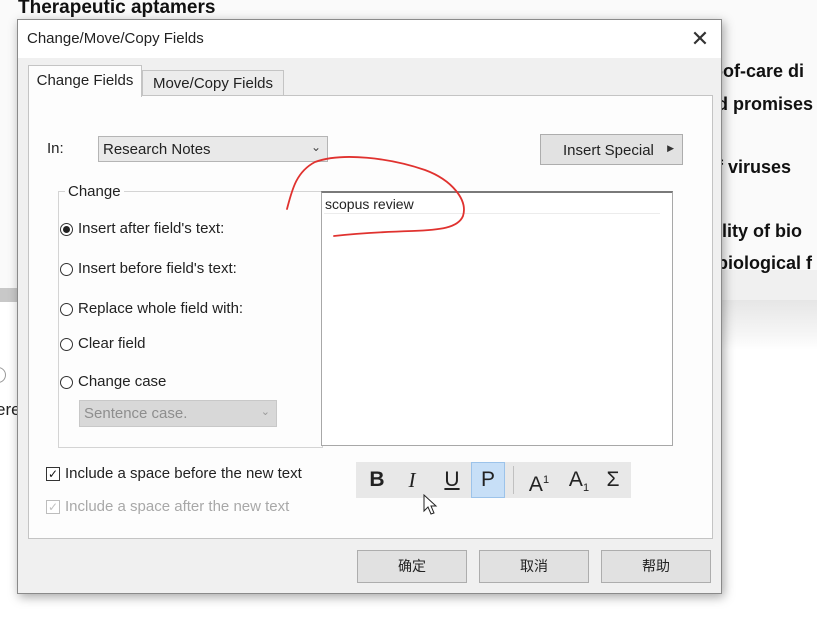  I want to click on textarea-divider, so click(492, 213).